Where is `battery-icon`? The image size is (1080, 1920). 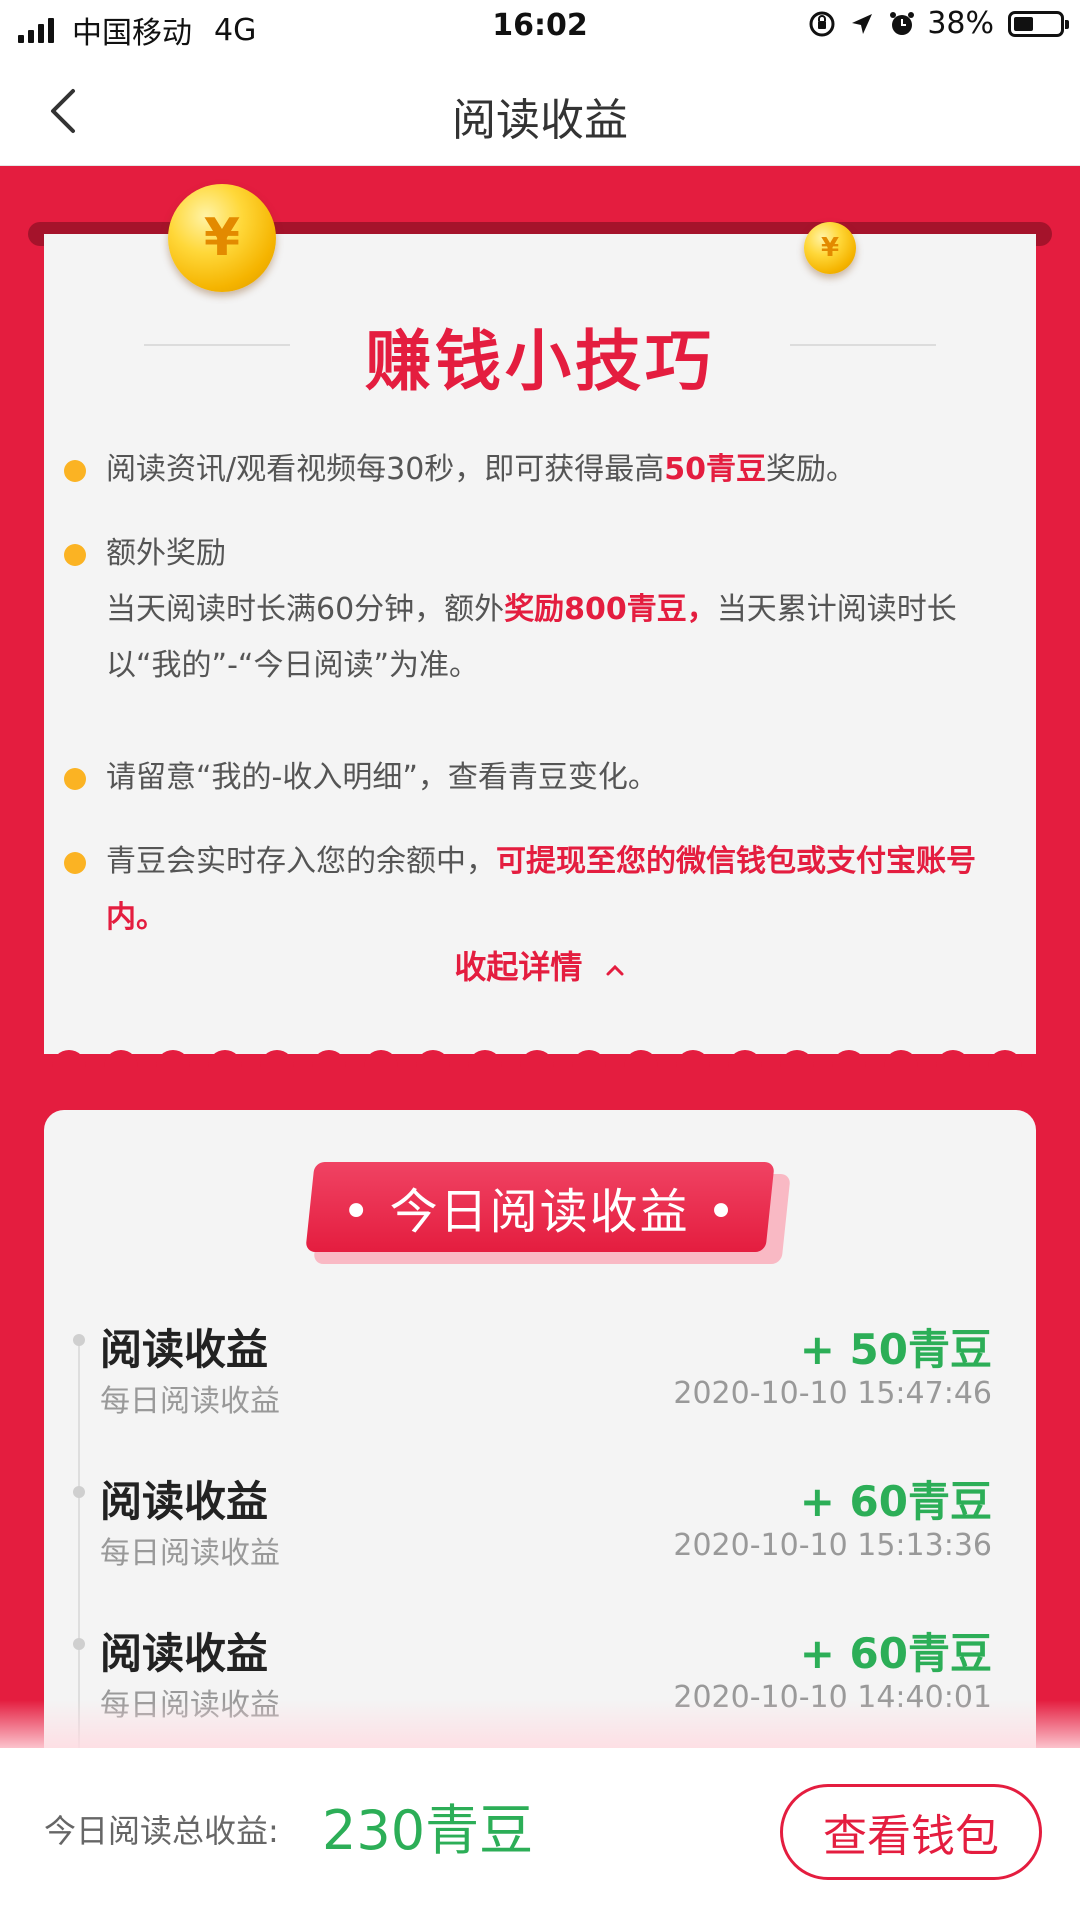 battery-icon is located at coordinates (1038, 23).